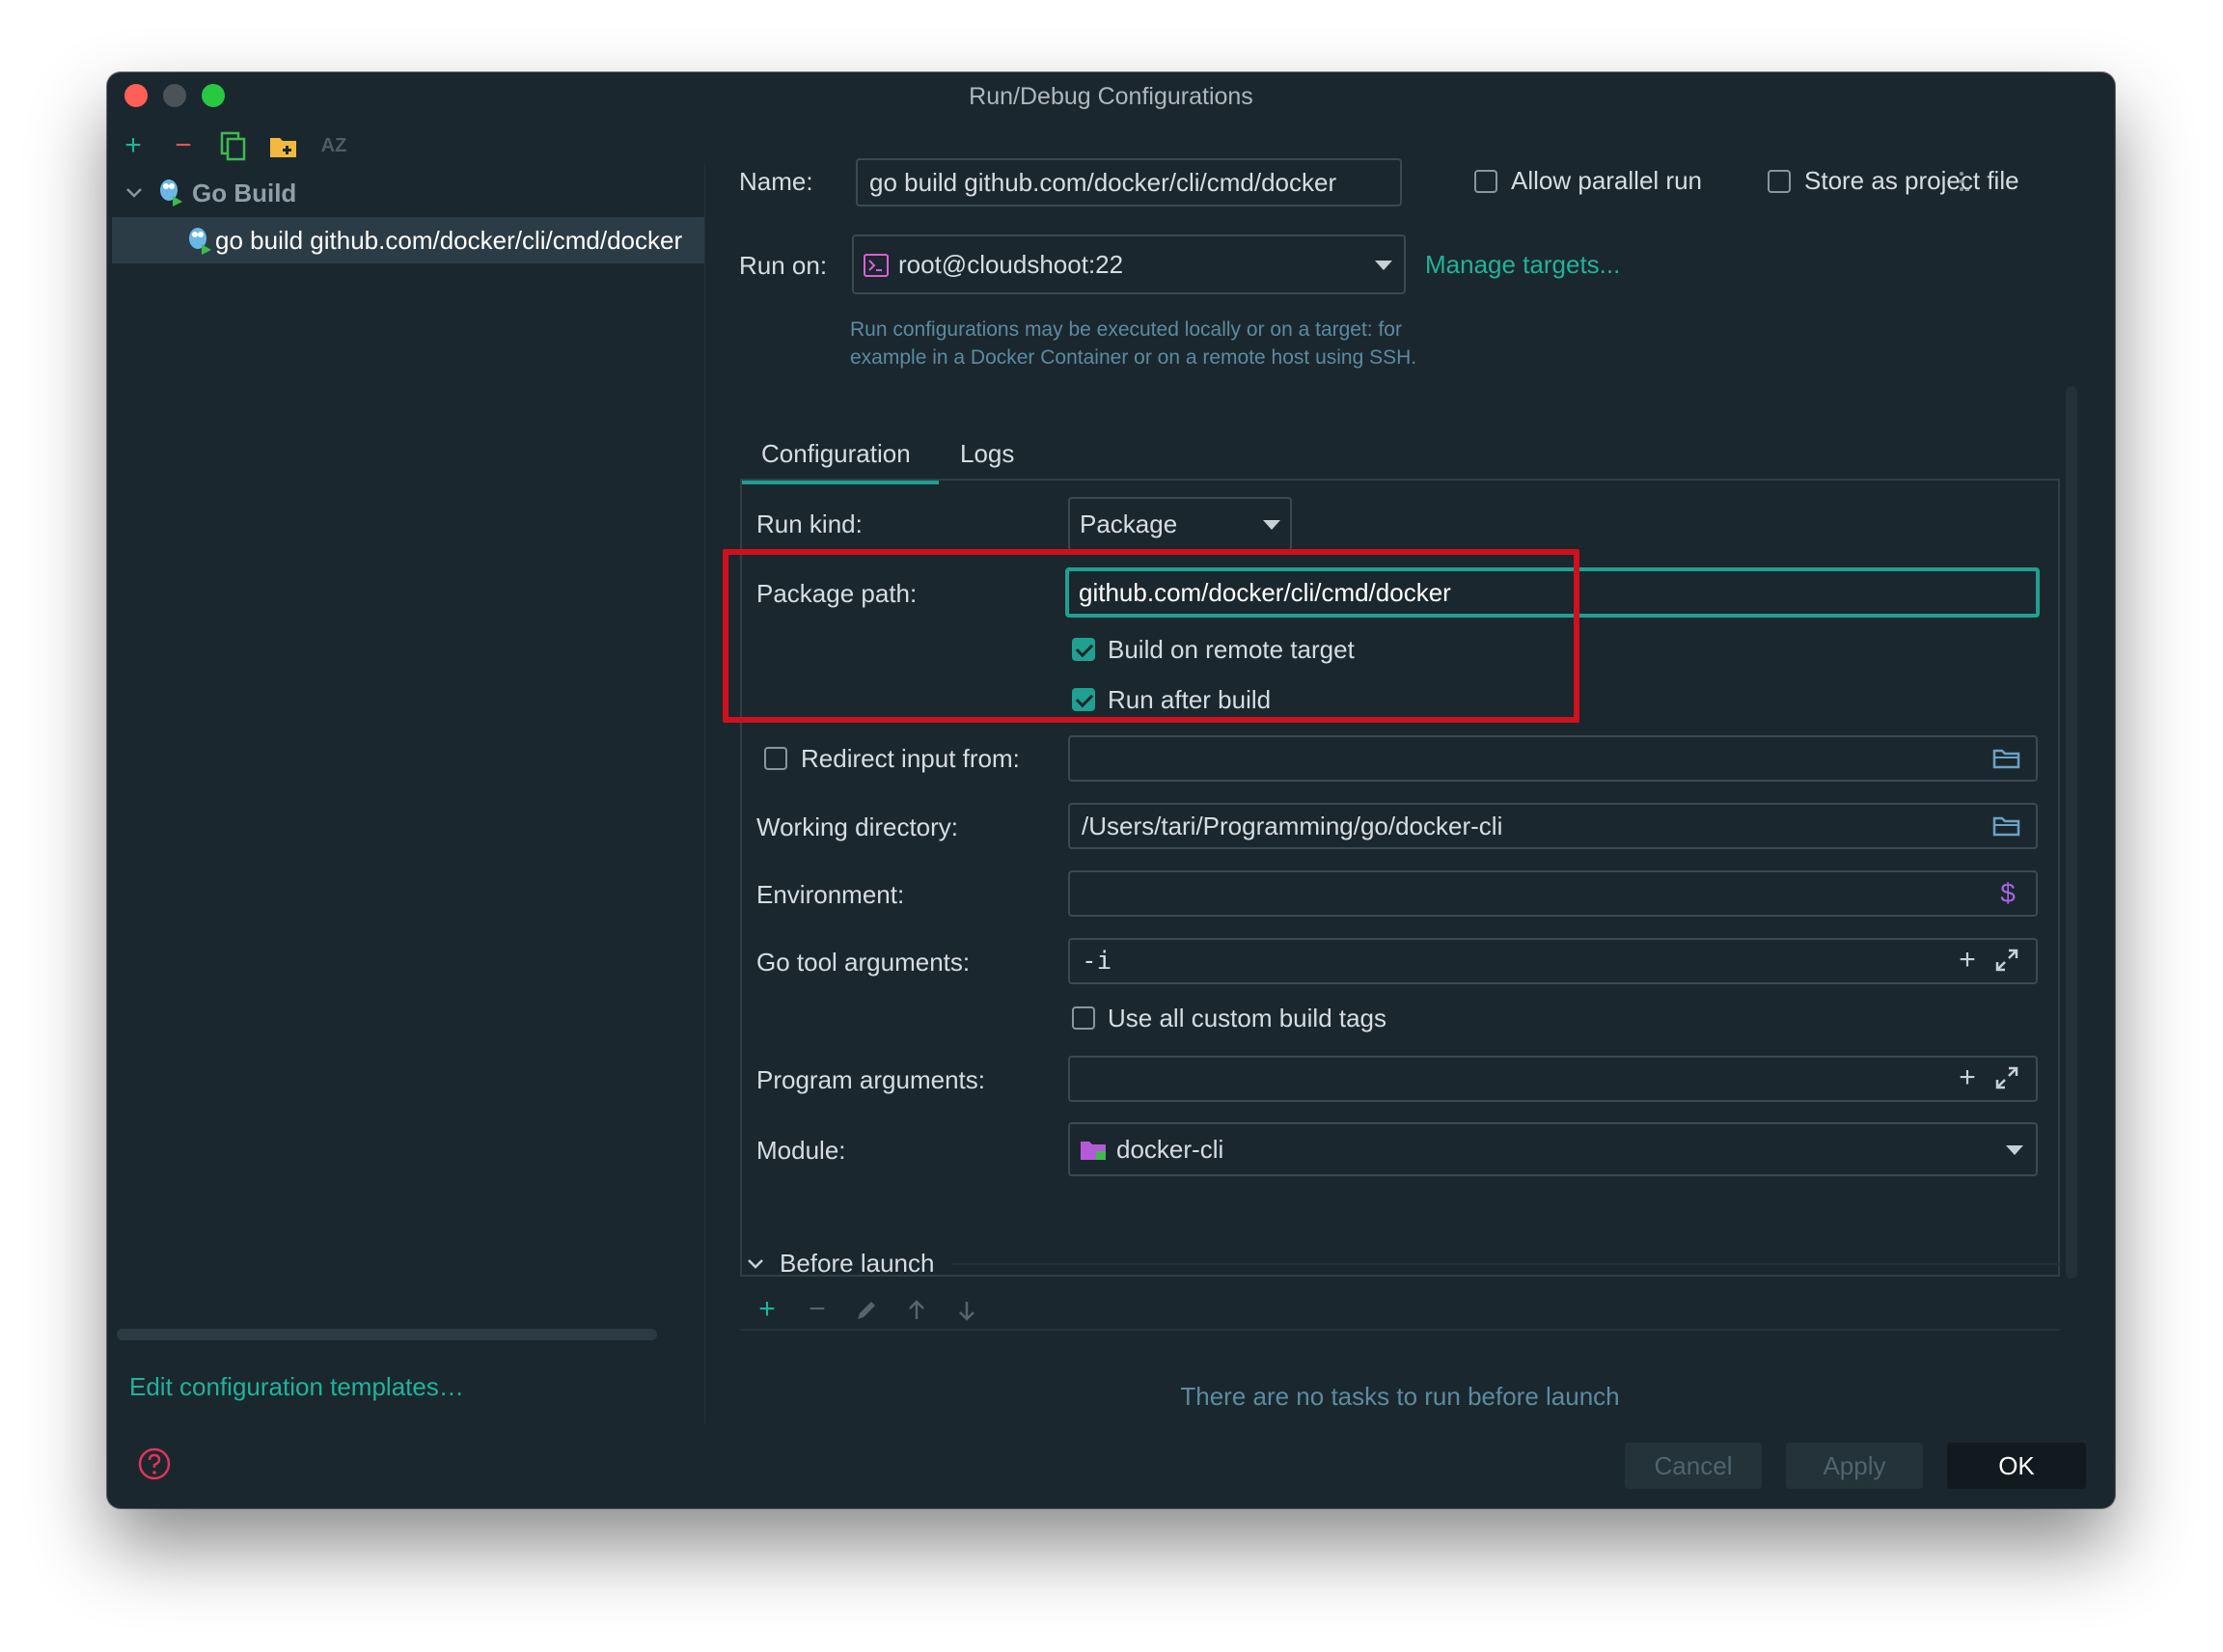  What do you see at coordinates (1170, 1149) in the screenshot?
I see `module-value: docker-cli` at bounding box center [1170, 1149].